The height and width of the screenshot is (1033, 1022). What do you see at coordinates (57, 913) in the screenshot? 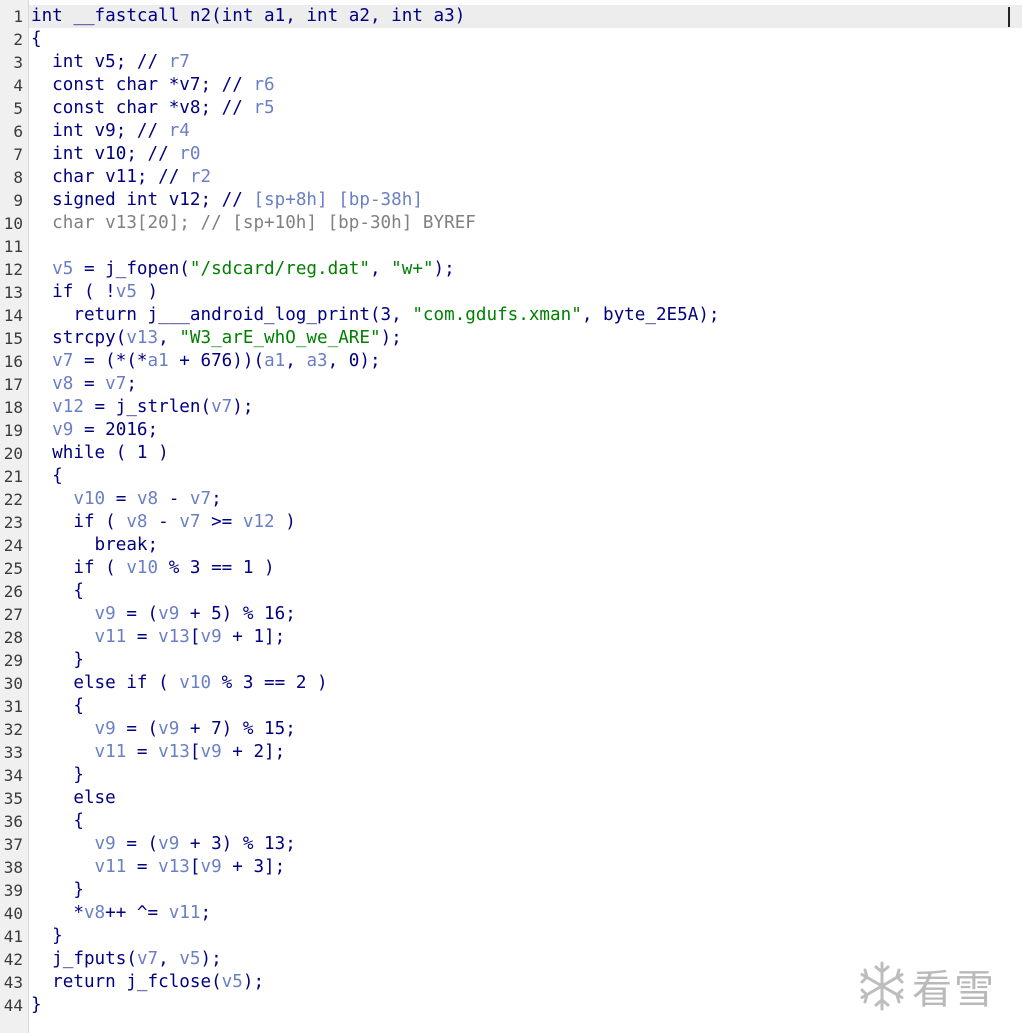
I see `code-token: *` at bounding box center [57, 913].